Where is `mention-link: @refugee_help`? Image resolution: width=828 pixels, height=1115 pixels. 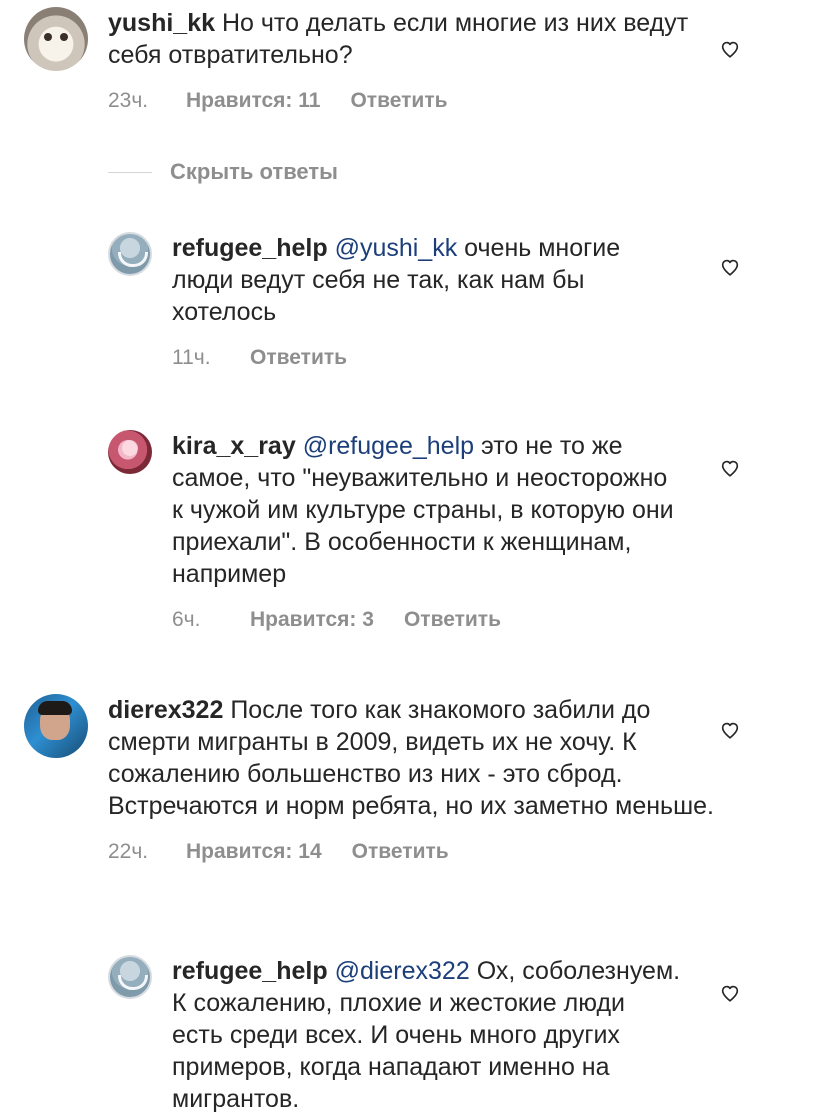
mention-link: @refugee_help is located at coordinates (388, 446).